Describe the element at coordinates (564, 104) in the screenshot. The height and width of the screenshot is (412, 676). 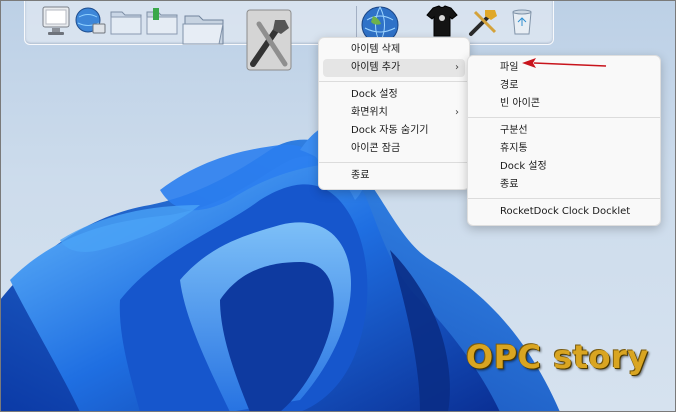
I see `submenu-item-blank-icon: 빈 아이콘` at that location.